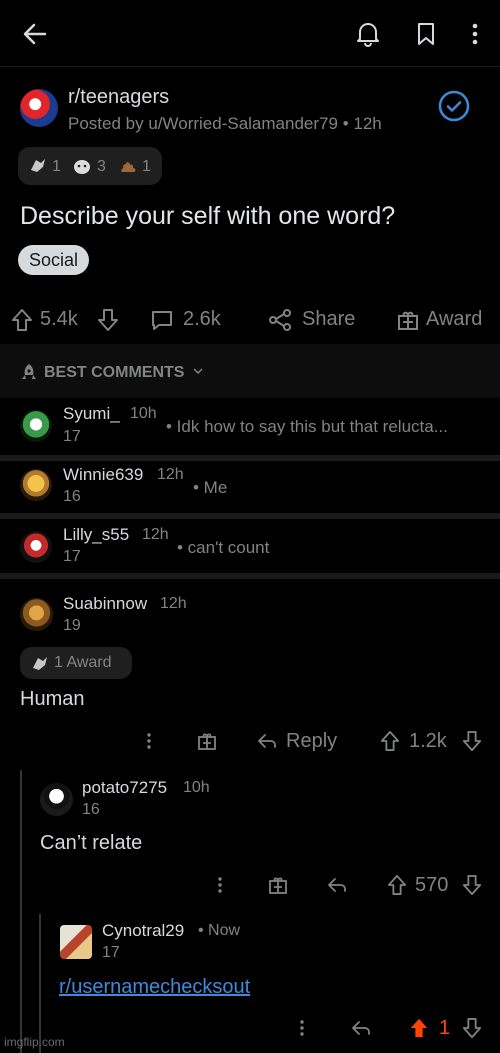  I want to click on share-label: Share, so click(328, 319).